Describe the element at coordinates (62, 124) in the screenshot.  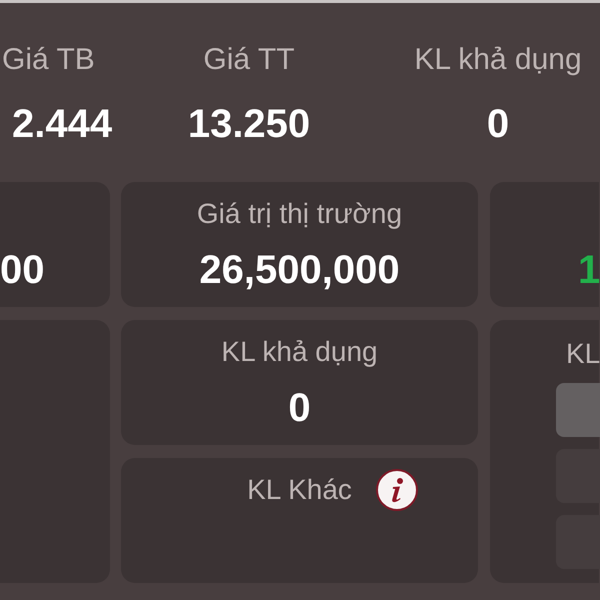
I see `stat-value: 2.444` at that location.